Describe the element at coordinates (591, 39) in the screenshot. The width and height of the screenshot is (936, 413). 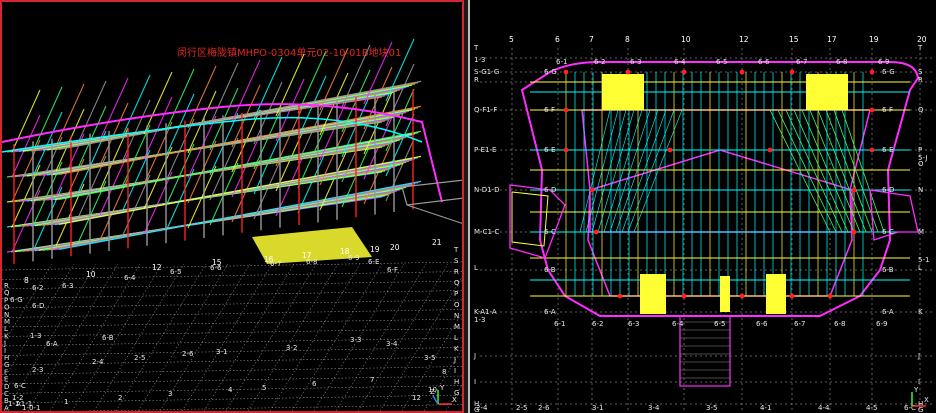
I see `plan-column-label: 7` at that location.